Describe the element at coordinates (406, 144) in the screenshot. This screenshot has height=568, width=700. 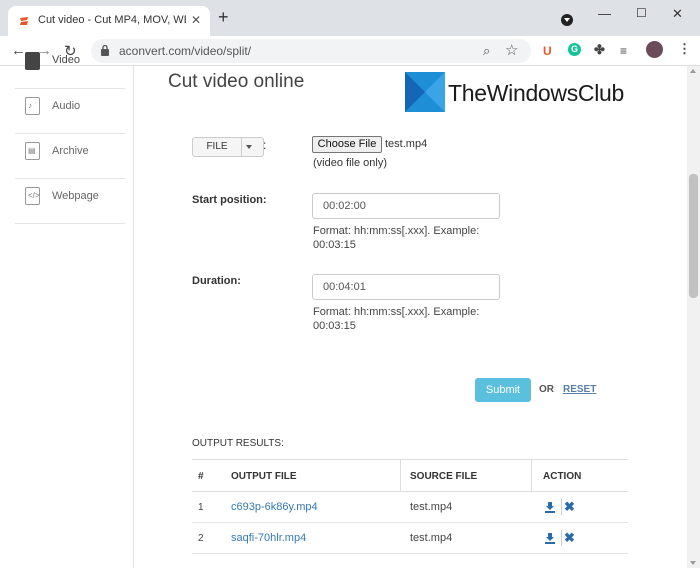
I see `selected-file-name: test.mp4` at that location.